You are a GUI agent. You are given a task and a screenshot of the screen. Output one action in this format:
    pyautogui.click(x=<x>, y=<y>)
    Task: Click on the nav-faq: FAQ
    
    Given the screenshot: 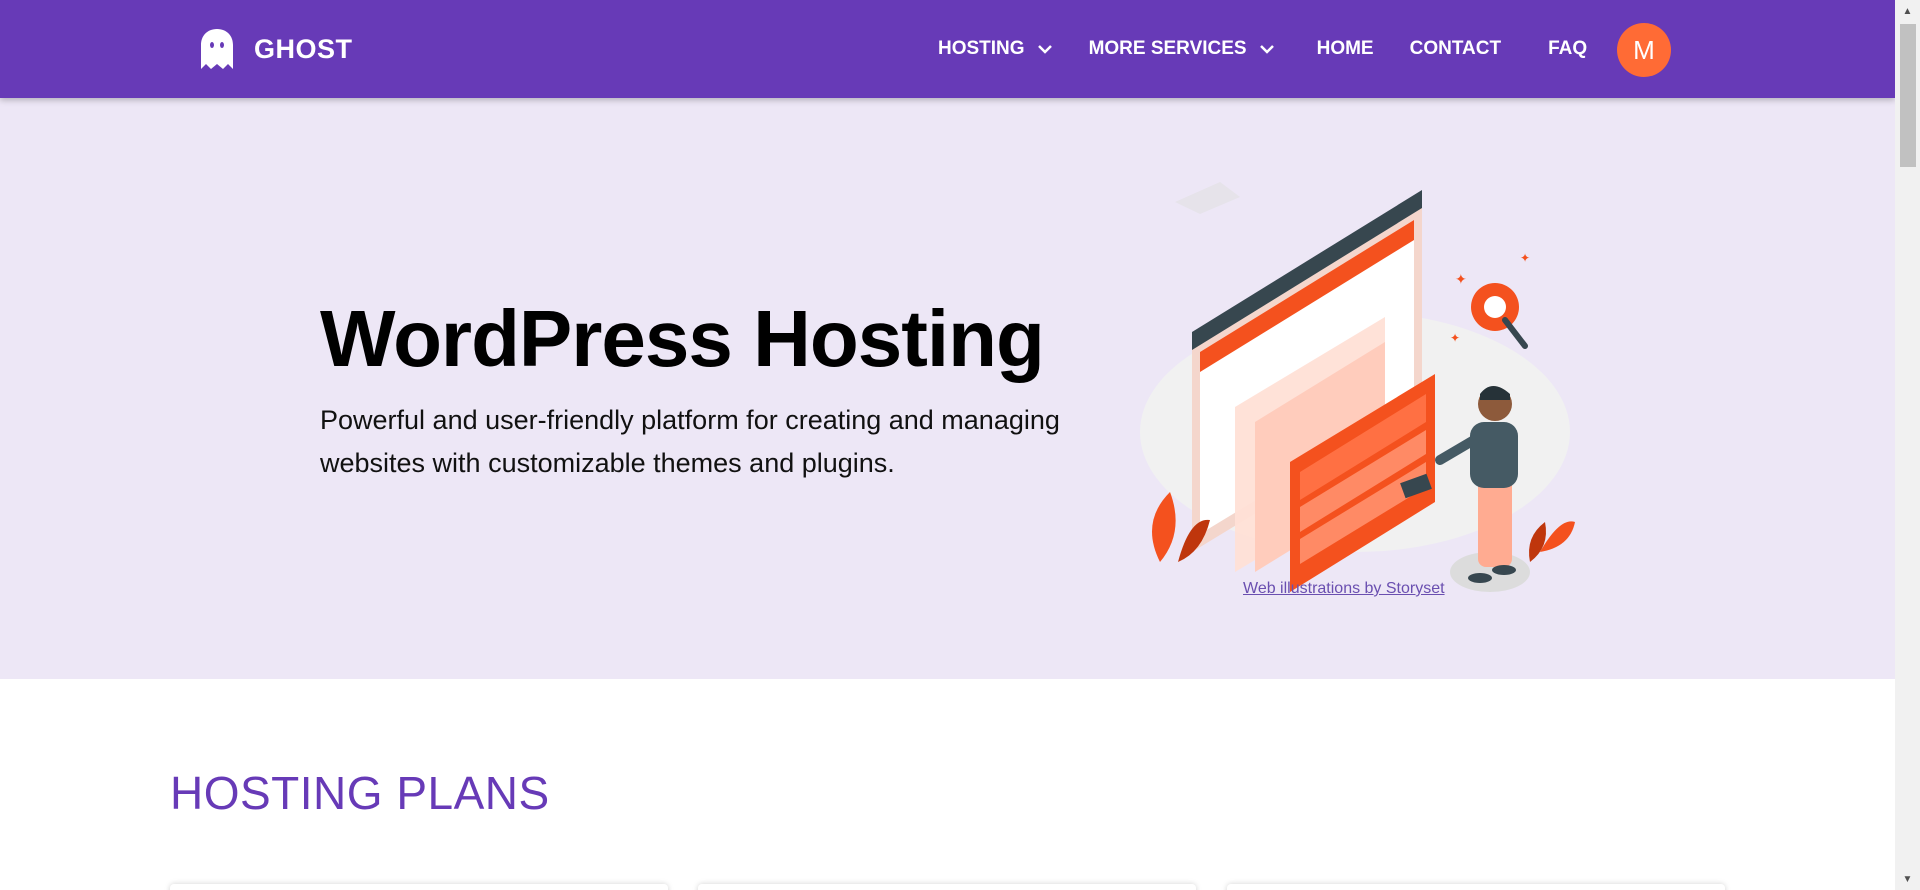 What is the action you would take?
    pyautogui.click(x=1567, y=49)
    